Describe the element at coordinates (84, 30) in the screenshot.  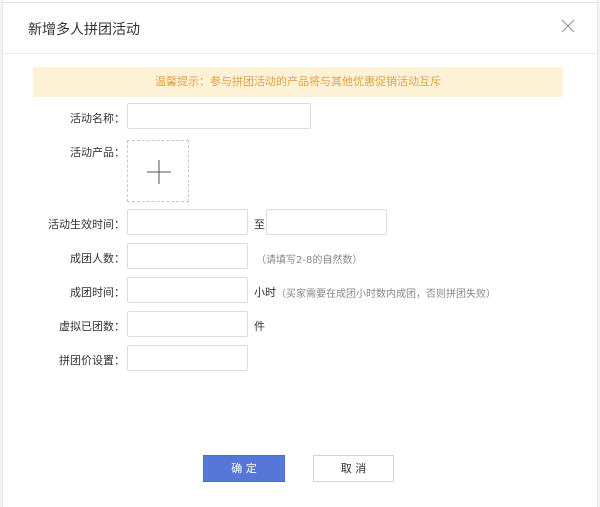
I see `dialog-title: 新增多人拼团活动` at that location.